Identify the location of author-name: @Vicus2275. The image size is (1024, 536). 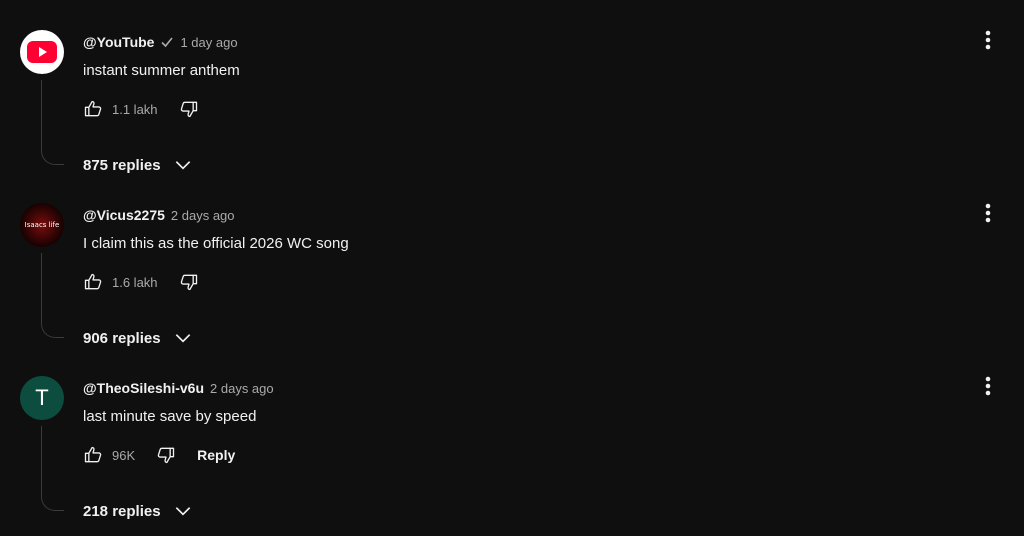
(124, 215).